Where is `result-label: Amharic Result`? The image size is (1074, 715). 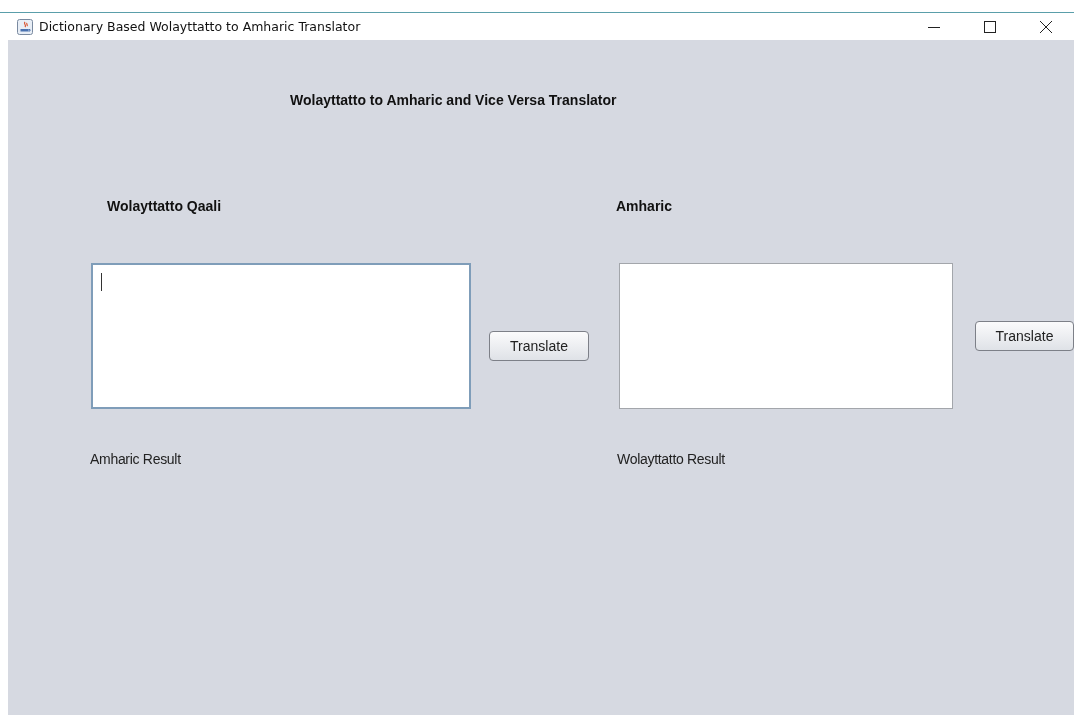
result-label: Amharic Result is located at coordinates (136, 459).